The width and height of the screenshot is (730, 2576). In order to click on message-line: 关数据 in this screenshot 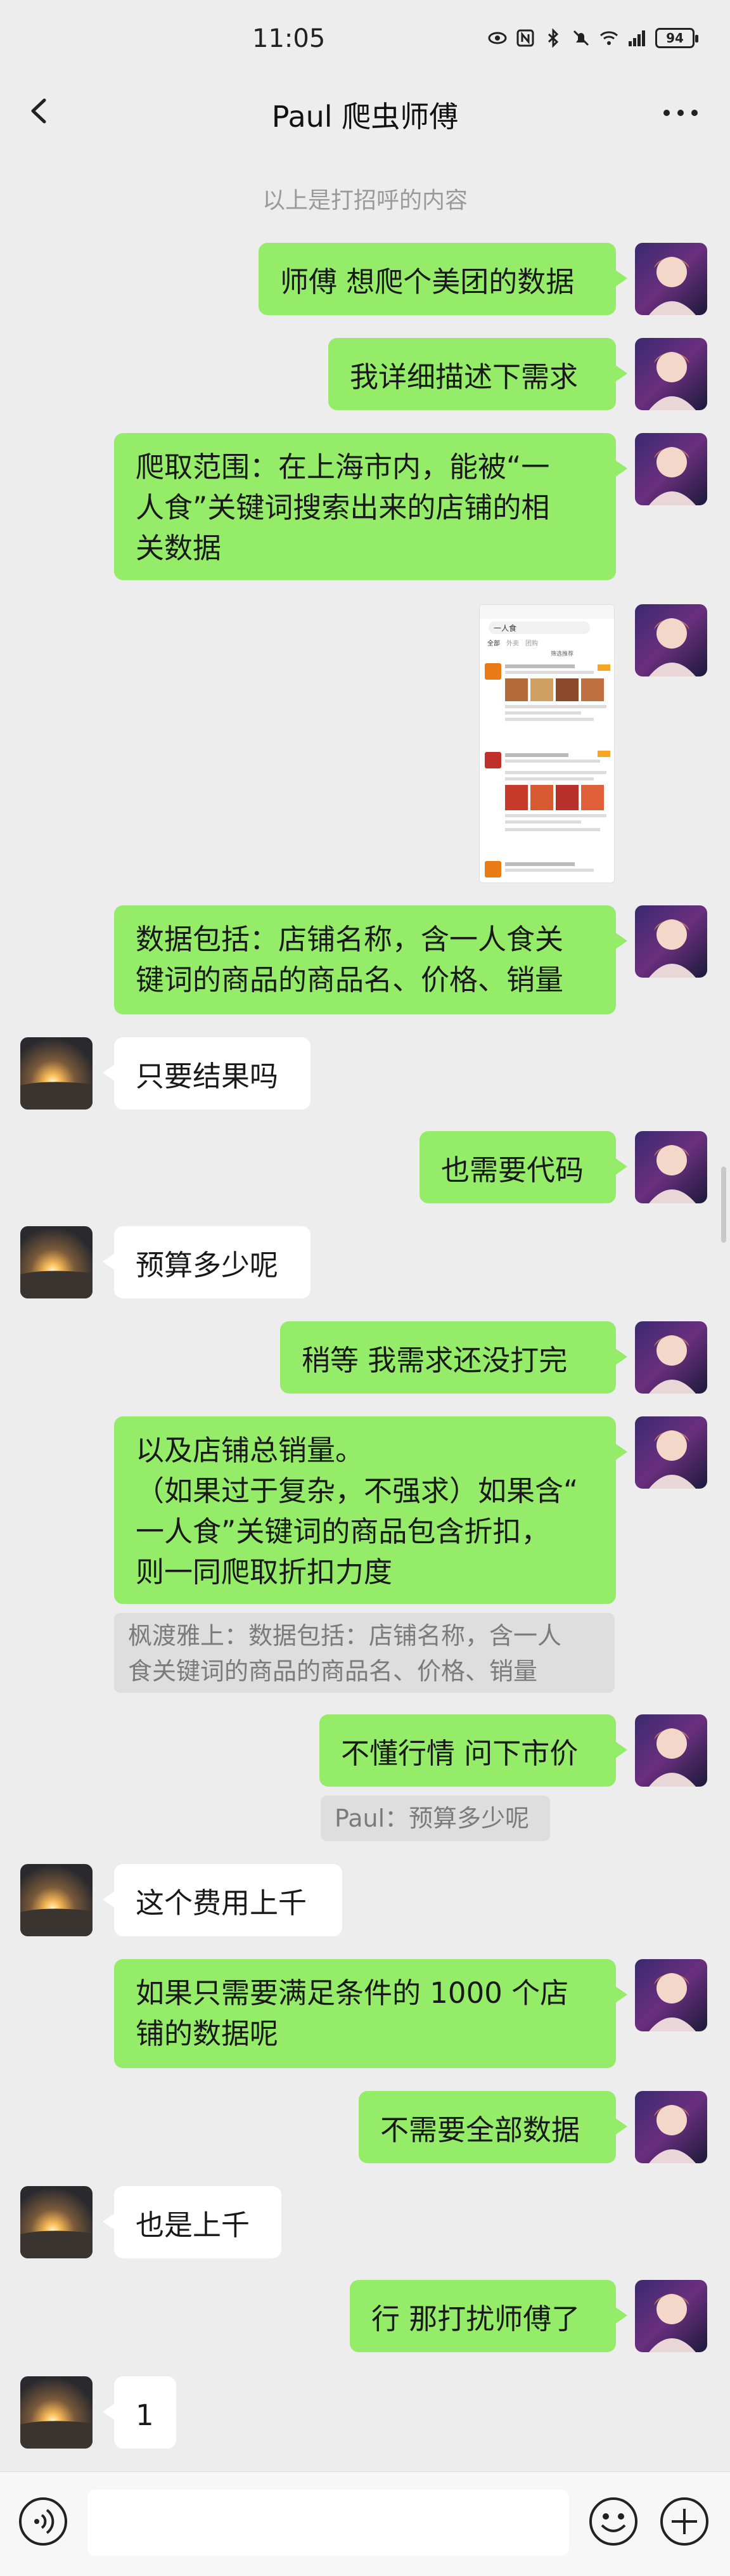, I will do `click(179, 548)`.